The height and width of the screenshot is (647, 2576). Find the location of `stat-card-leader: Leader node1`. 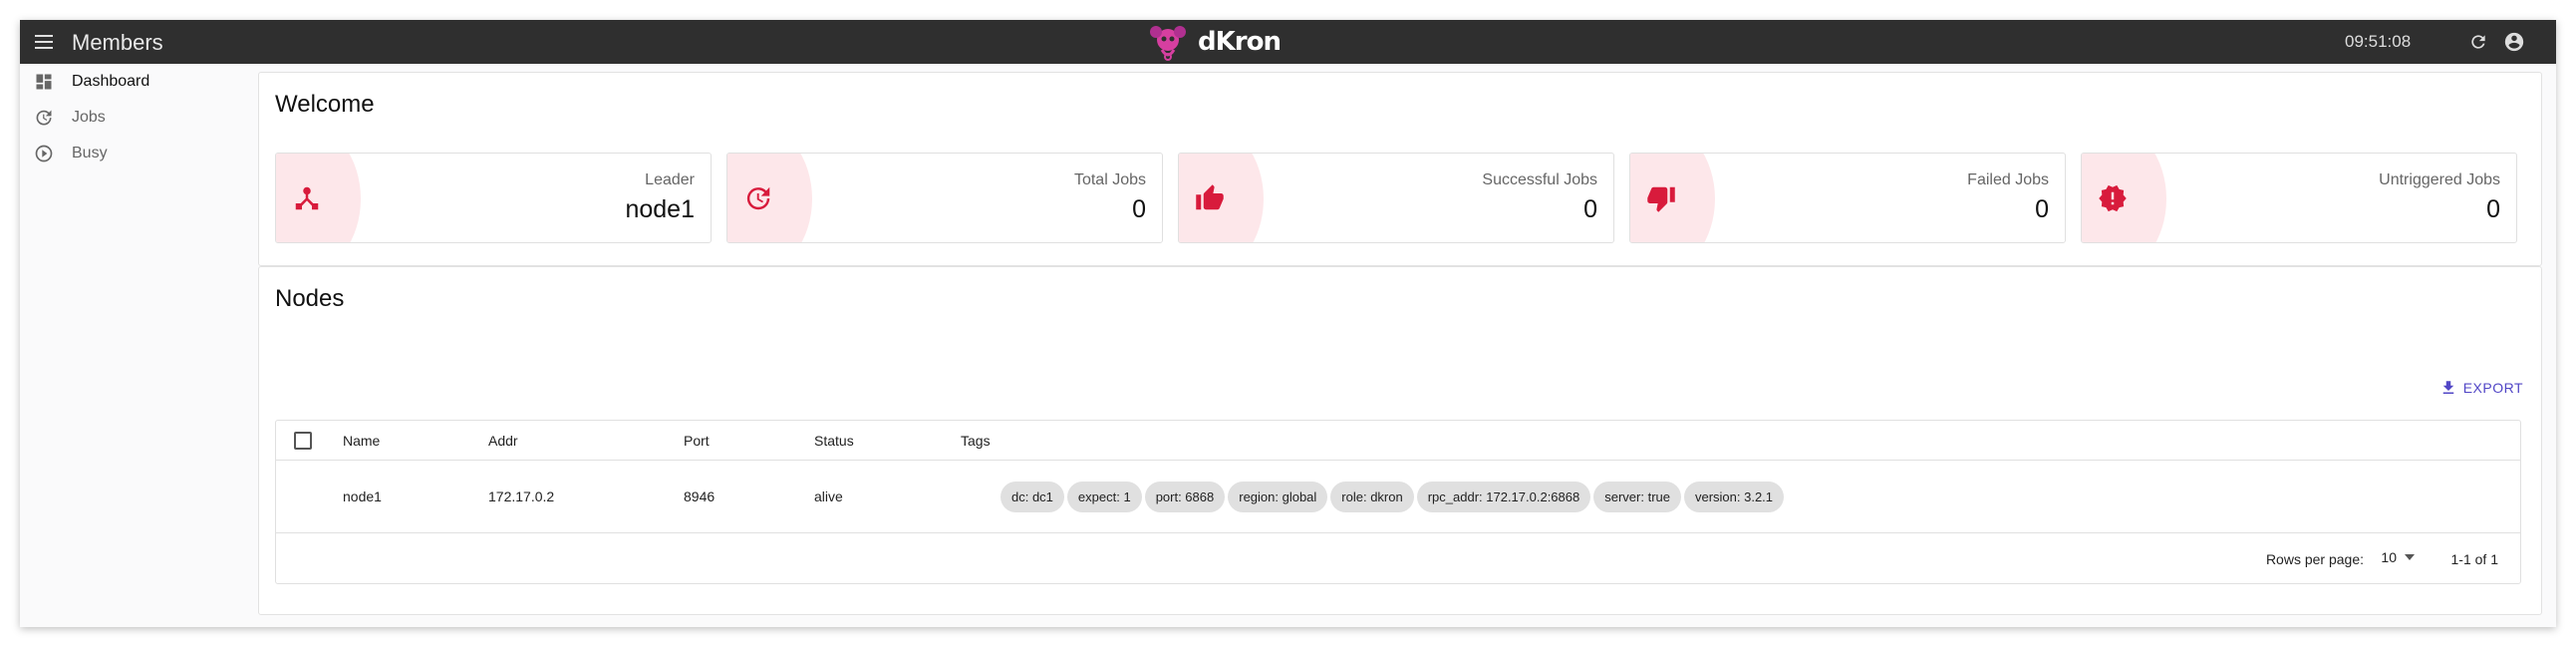

stat-card-leader: Leader node1 is located at coordinates (493, 198).